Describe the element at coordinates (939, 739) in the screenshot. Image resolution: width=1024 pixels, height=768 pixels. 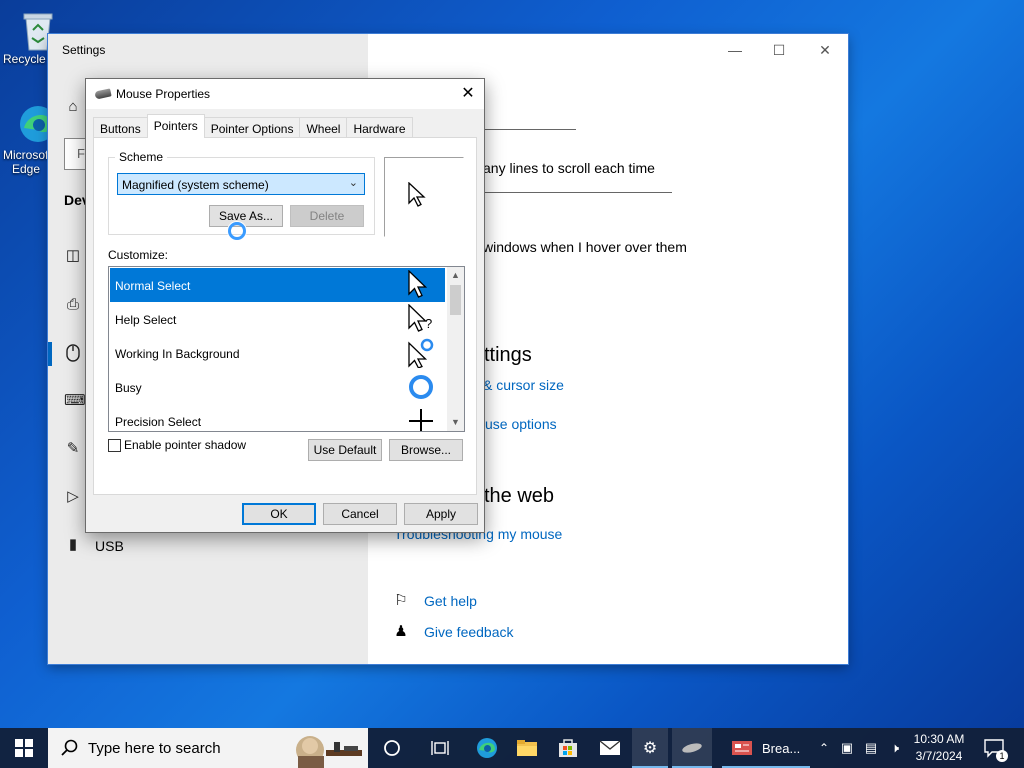
I see `clock-time: 10:30 AM` at that location.